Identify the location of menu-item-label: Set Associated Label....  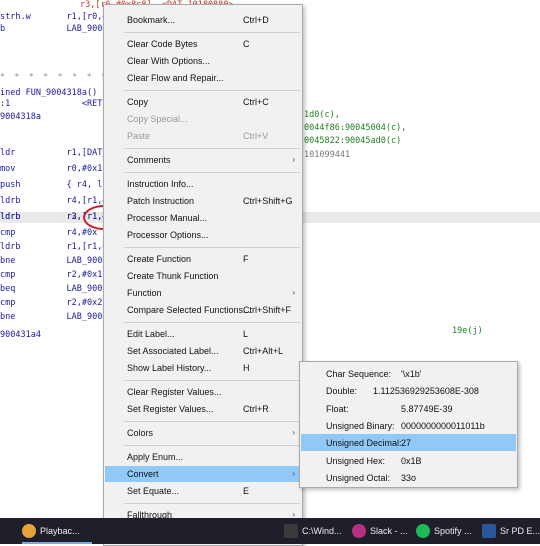
(173, 351).